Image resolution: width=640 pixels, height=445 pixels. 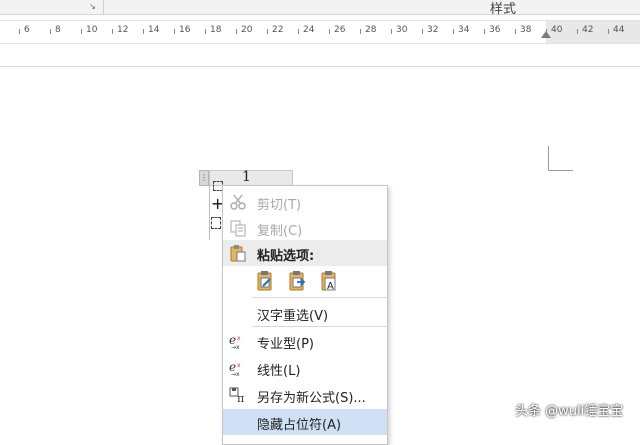 What do you see at coordinates (320, 66) in the screenshot?
I see `toolbar-bottom-border` at bounding box center [320, 66].